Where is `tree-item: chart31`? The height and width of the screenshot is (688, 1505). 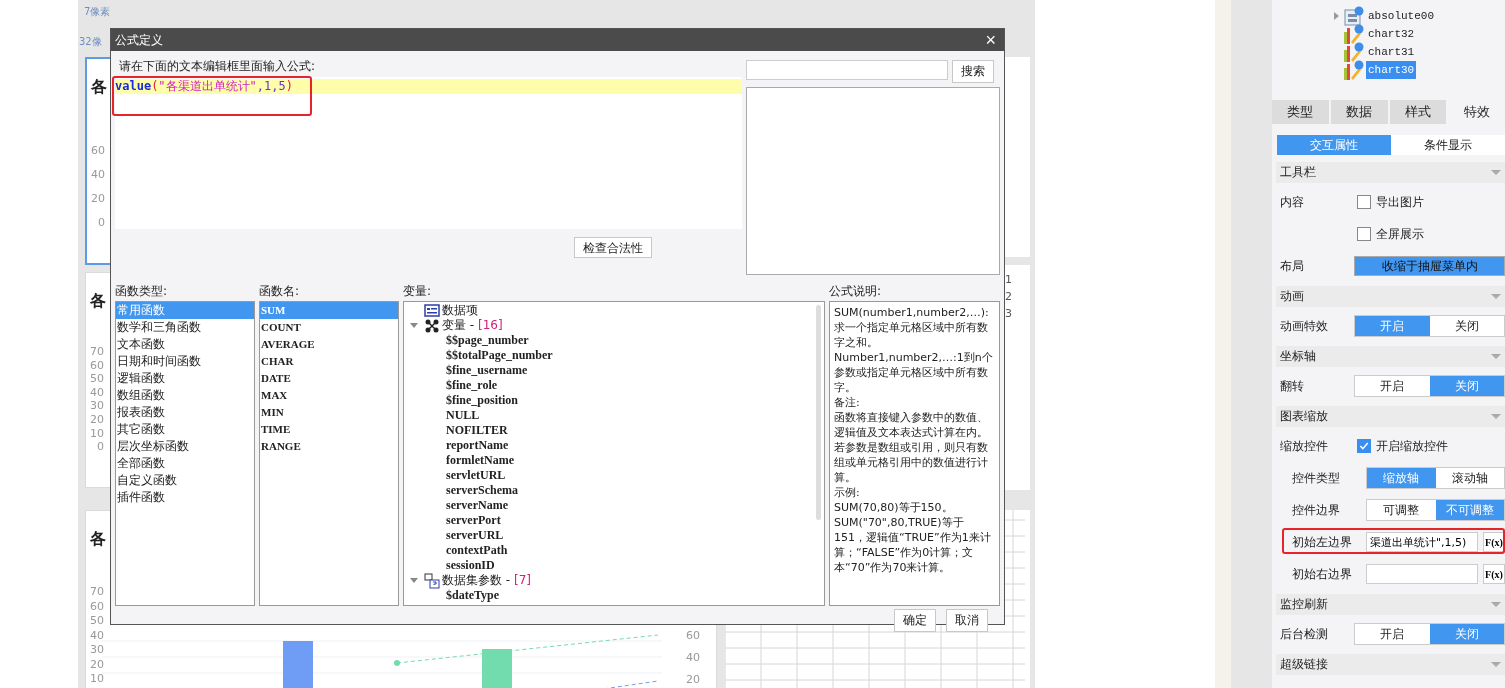
tree-item: chart31 is located at coordinates (1391, 52).